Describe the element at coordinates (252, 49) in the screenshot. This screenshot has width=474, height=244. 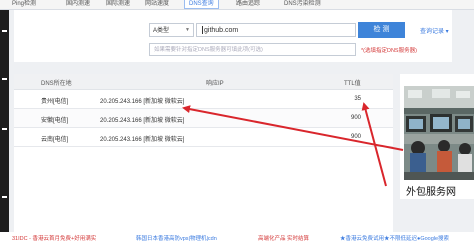
I see `dns-server-input: 如果需要针对指定DNS服务器可填此项(可选)` at that location.